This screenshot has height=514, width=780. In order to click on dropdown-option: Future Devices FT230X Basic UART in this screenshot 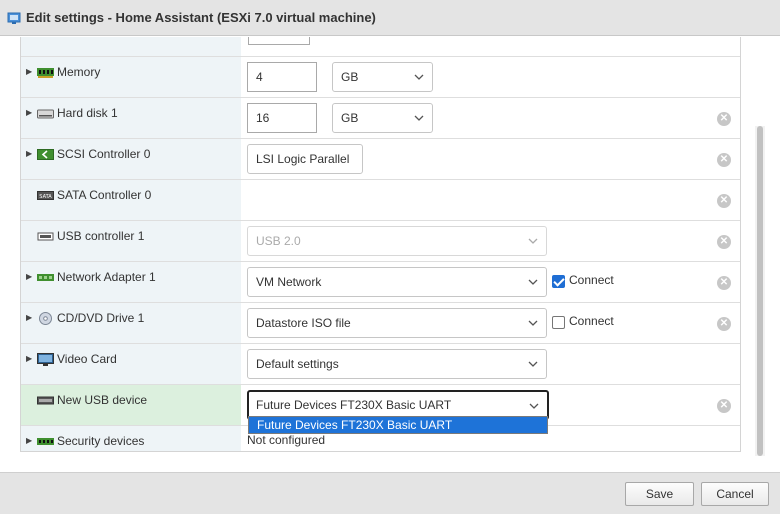, I will do `click(398, 425)`.